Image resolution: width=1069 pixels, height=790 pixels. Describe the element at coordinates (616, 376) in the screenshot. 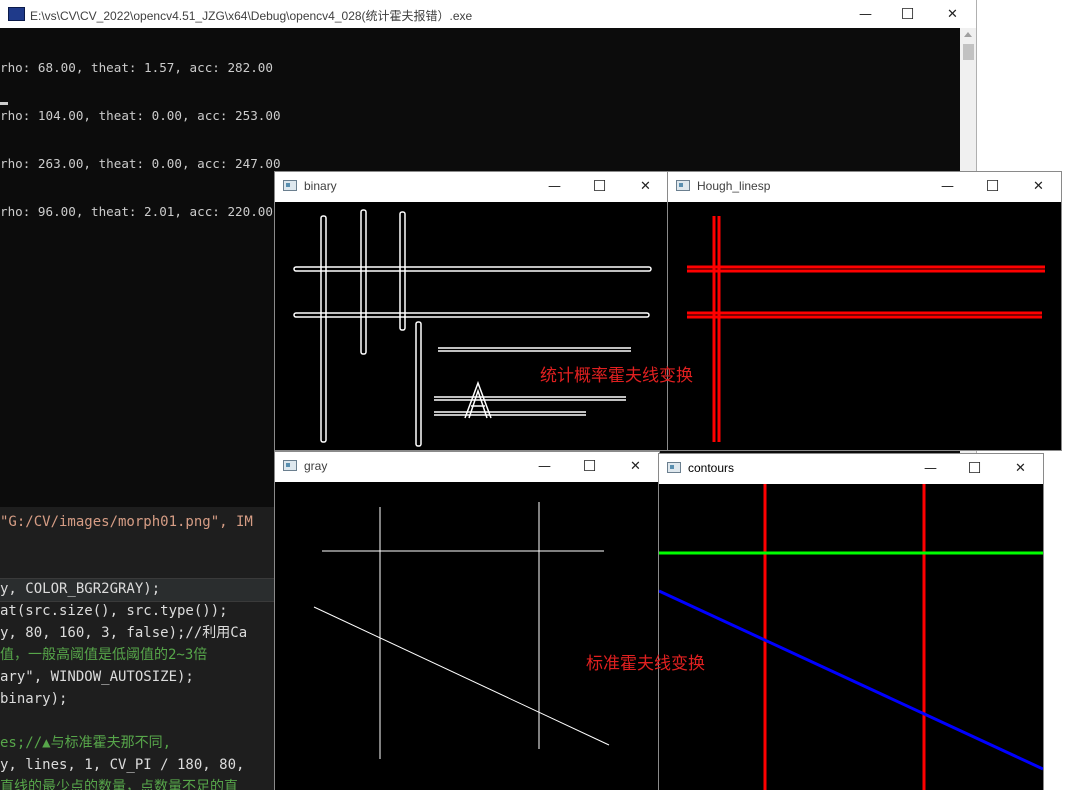

I see `probabilistic-hough-label: 统计概率霍夫线变换` at that location.